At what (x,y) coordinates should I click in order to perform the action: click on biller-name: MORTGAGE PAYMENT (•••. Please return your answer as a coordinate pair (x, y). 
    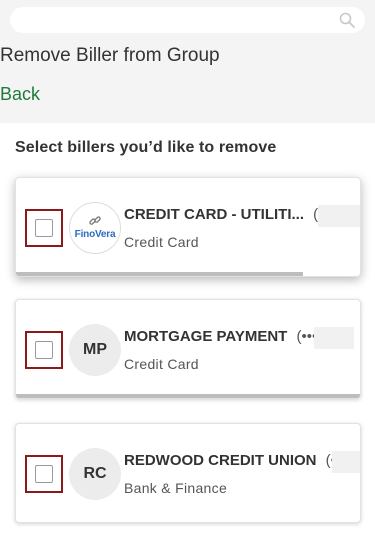
    Looking at the image, I should click on (220, 336).